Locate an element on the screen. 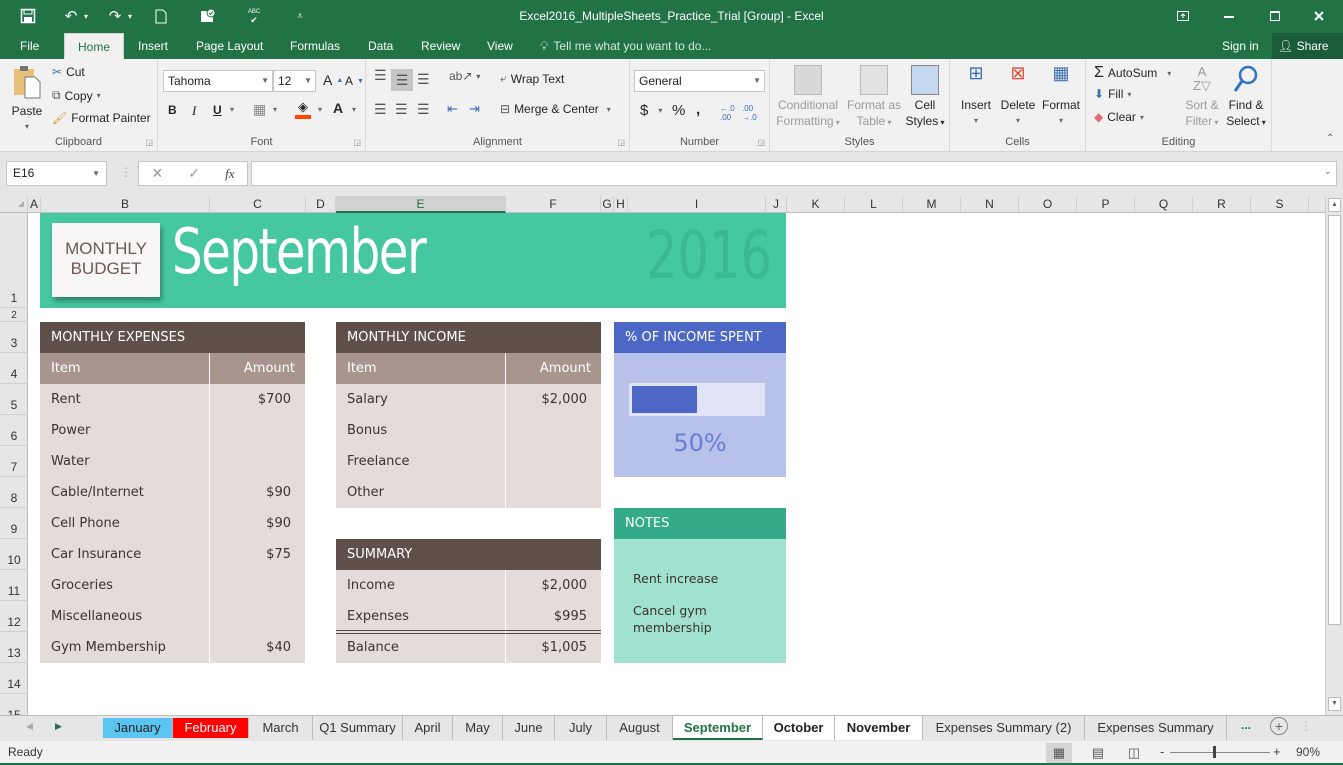  expenses-item: Water is located at coordinates (70, 461).